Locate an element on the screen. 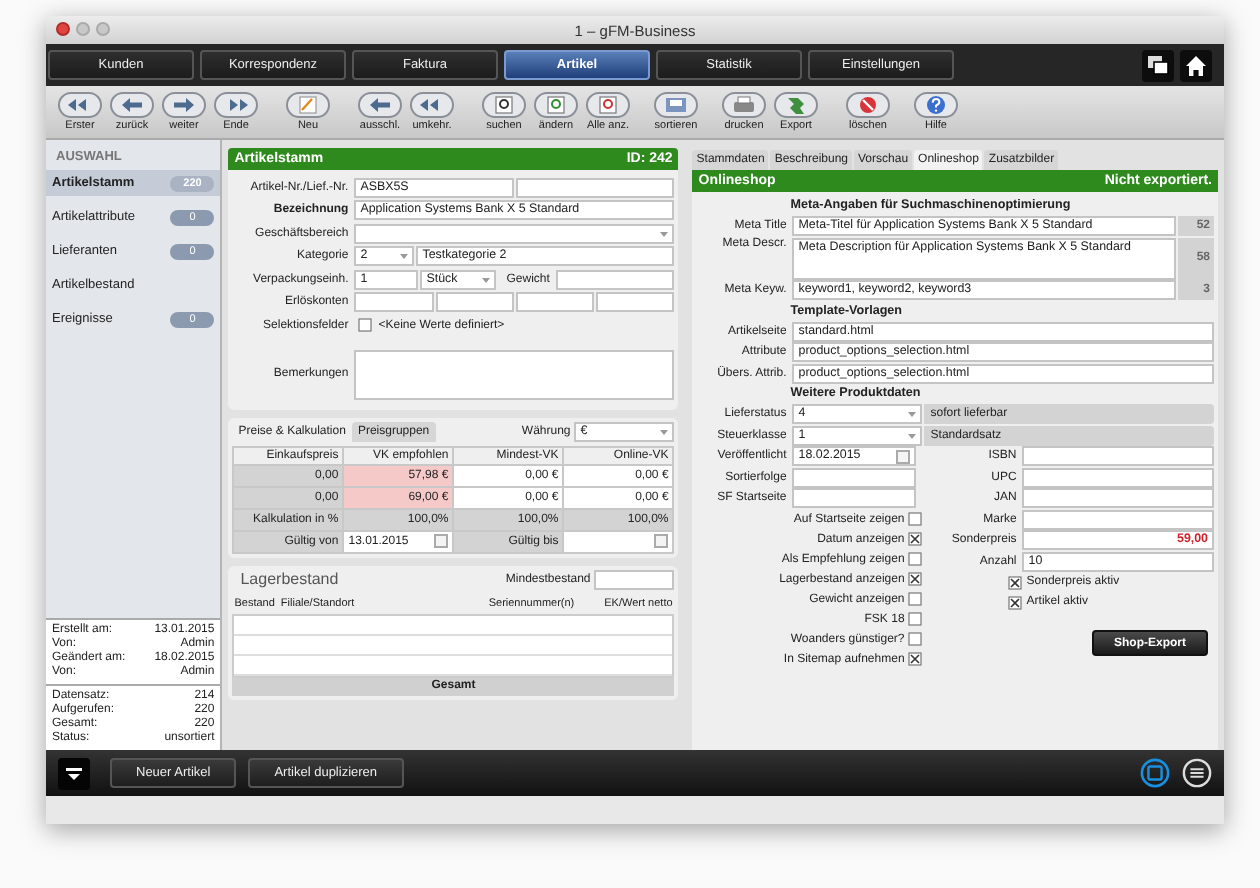  section-title: Lagerbestand is located at coordinates (288, 579).